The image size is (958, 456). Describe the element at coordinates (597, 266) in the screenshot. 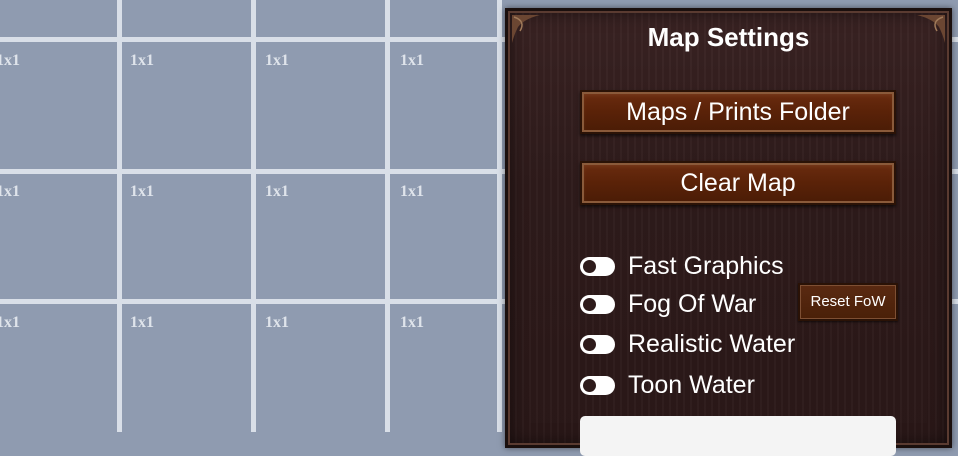

I see `fast-graphics-toggle` at that location.